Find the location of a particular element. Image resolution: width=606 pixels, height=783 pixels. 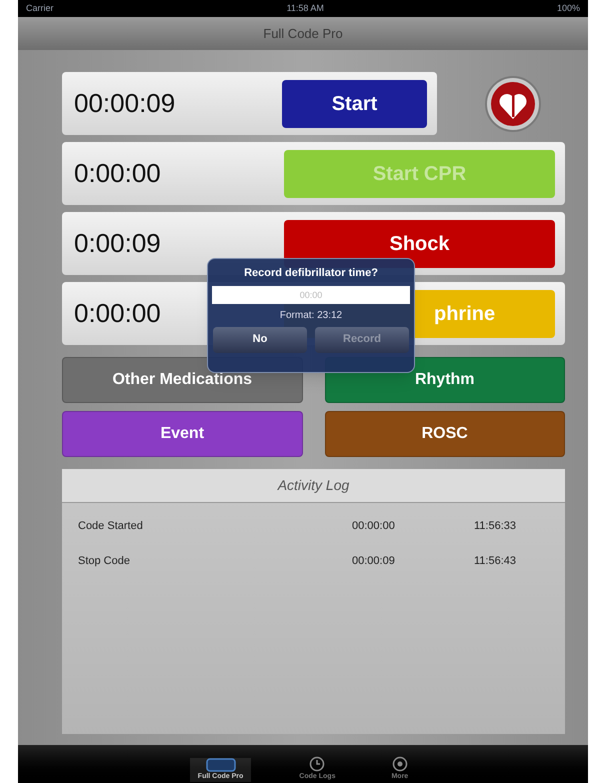

log-clock: 11:56:33 is located at coordinates (495, 526).